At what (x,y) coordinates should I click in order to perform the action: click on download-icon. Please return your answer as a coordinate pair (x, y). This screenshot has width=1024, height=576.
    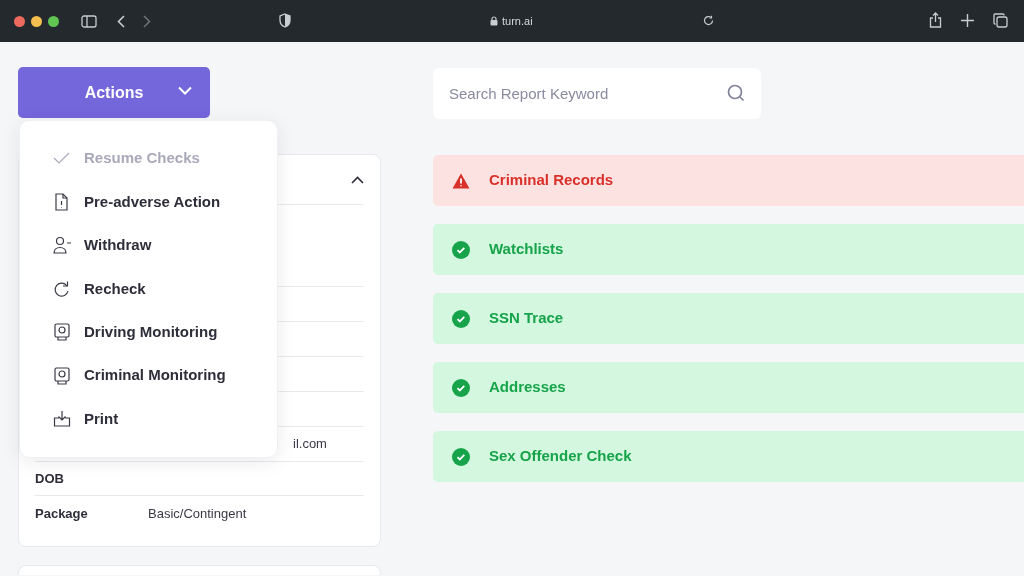
    Looking at the image, I should click on (62, 419).